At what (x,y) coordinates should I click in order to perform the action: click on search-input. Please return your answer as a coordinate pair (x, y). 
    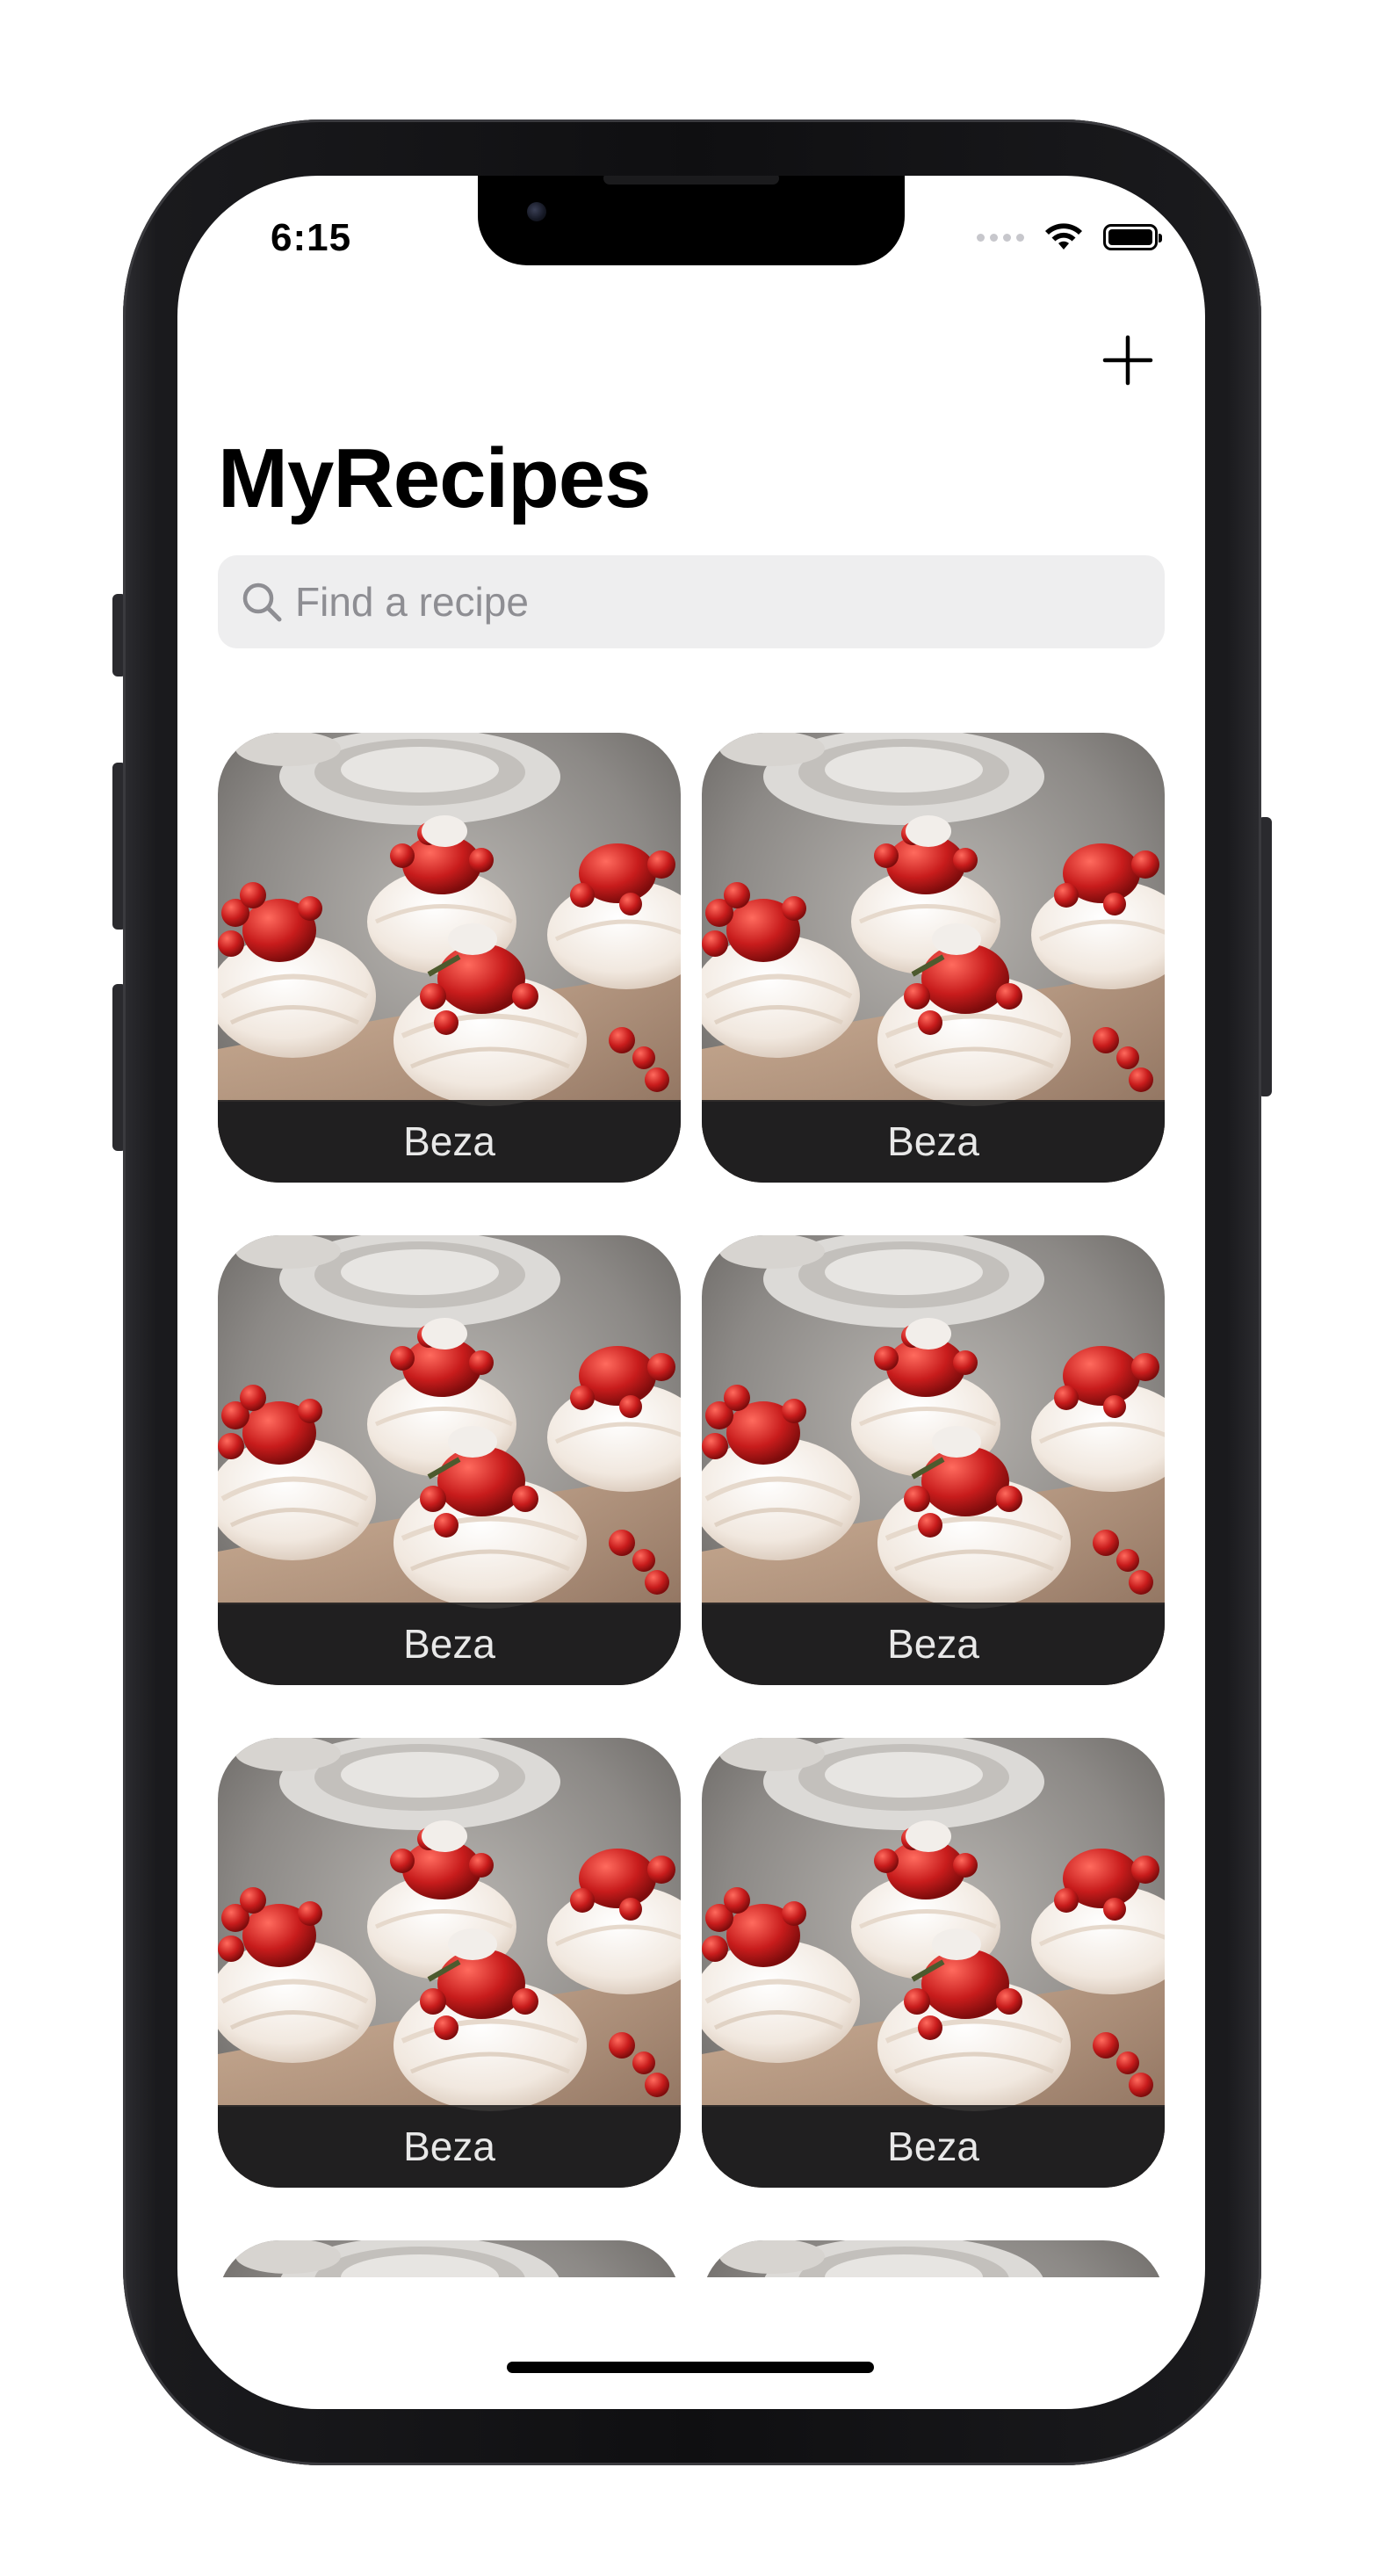
    Looking at the image, I should click on (690, 601).